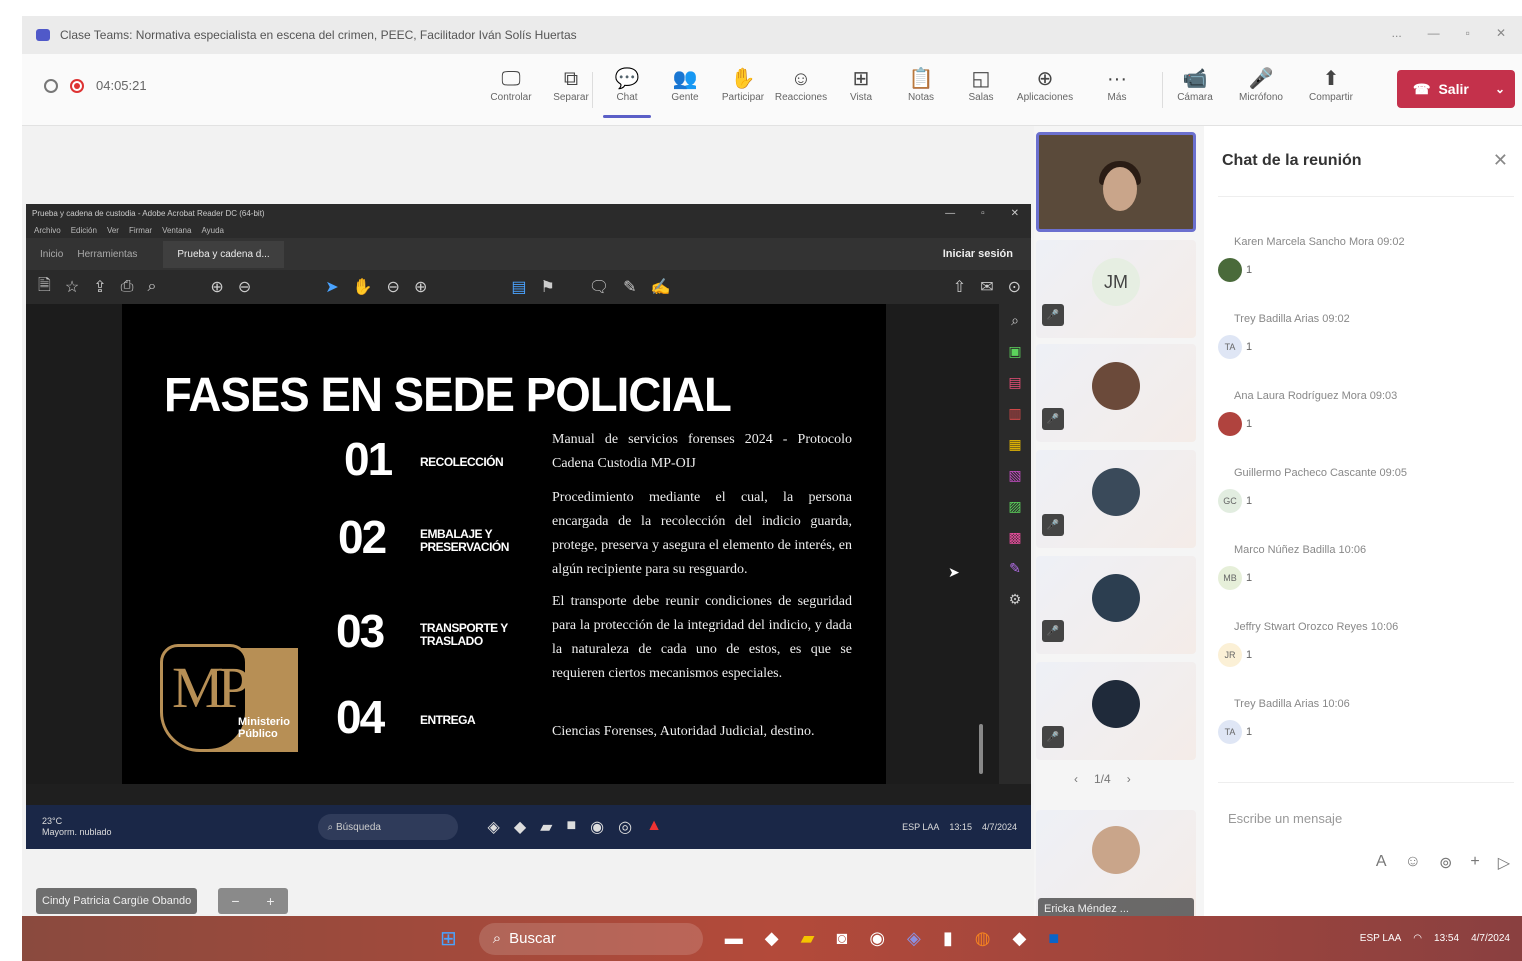 The width and height of the screenshot is (1522, 961). I want to click on toolbar-button-aplicaciones: ⊕ Aplicaciones, so click(1045, 92).